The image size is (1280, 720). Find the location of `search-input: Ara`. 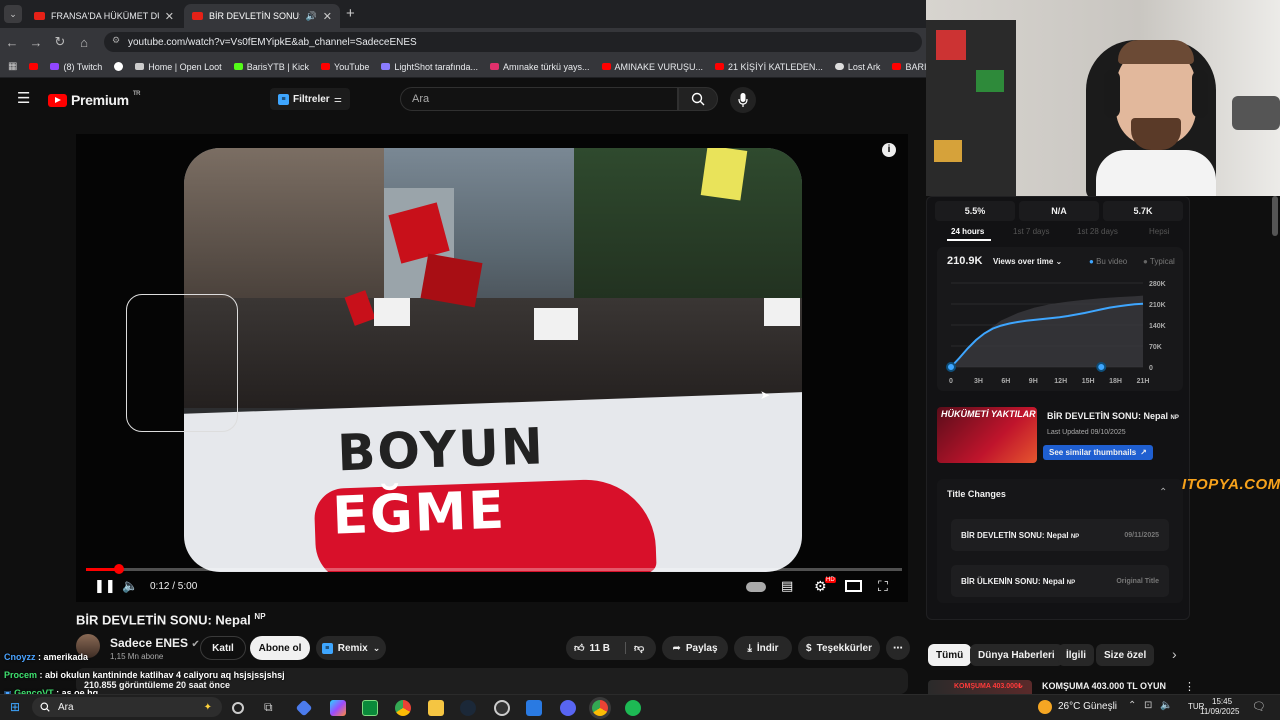

search-input: Ara is located at coordinates (539, 99).